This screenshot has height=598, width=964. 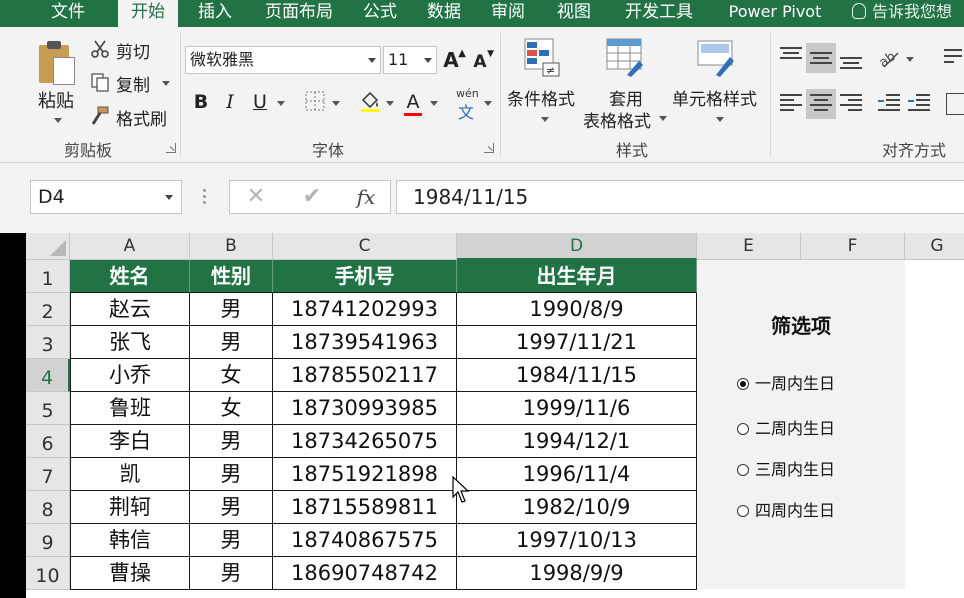 I want to click on column-header: A, so click(x=130, y=246).